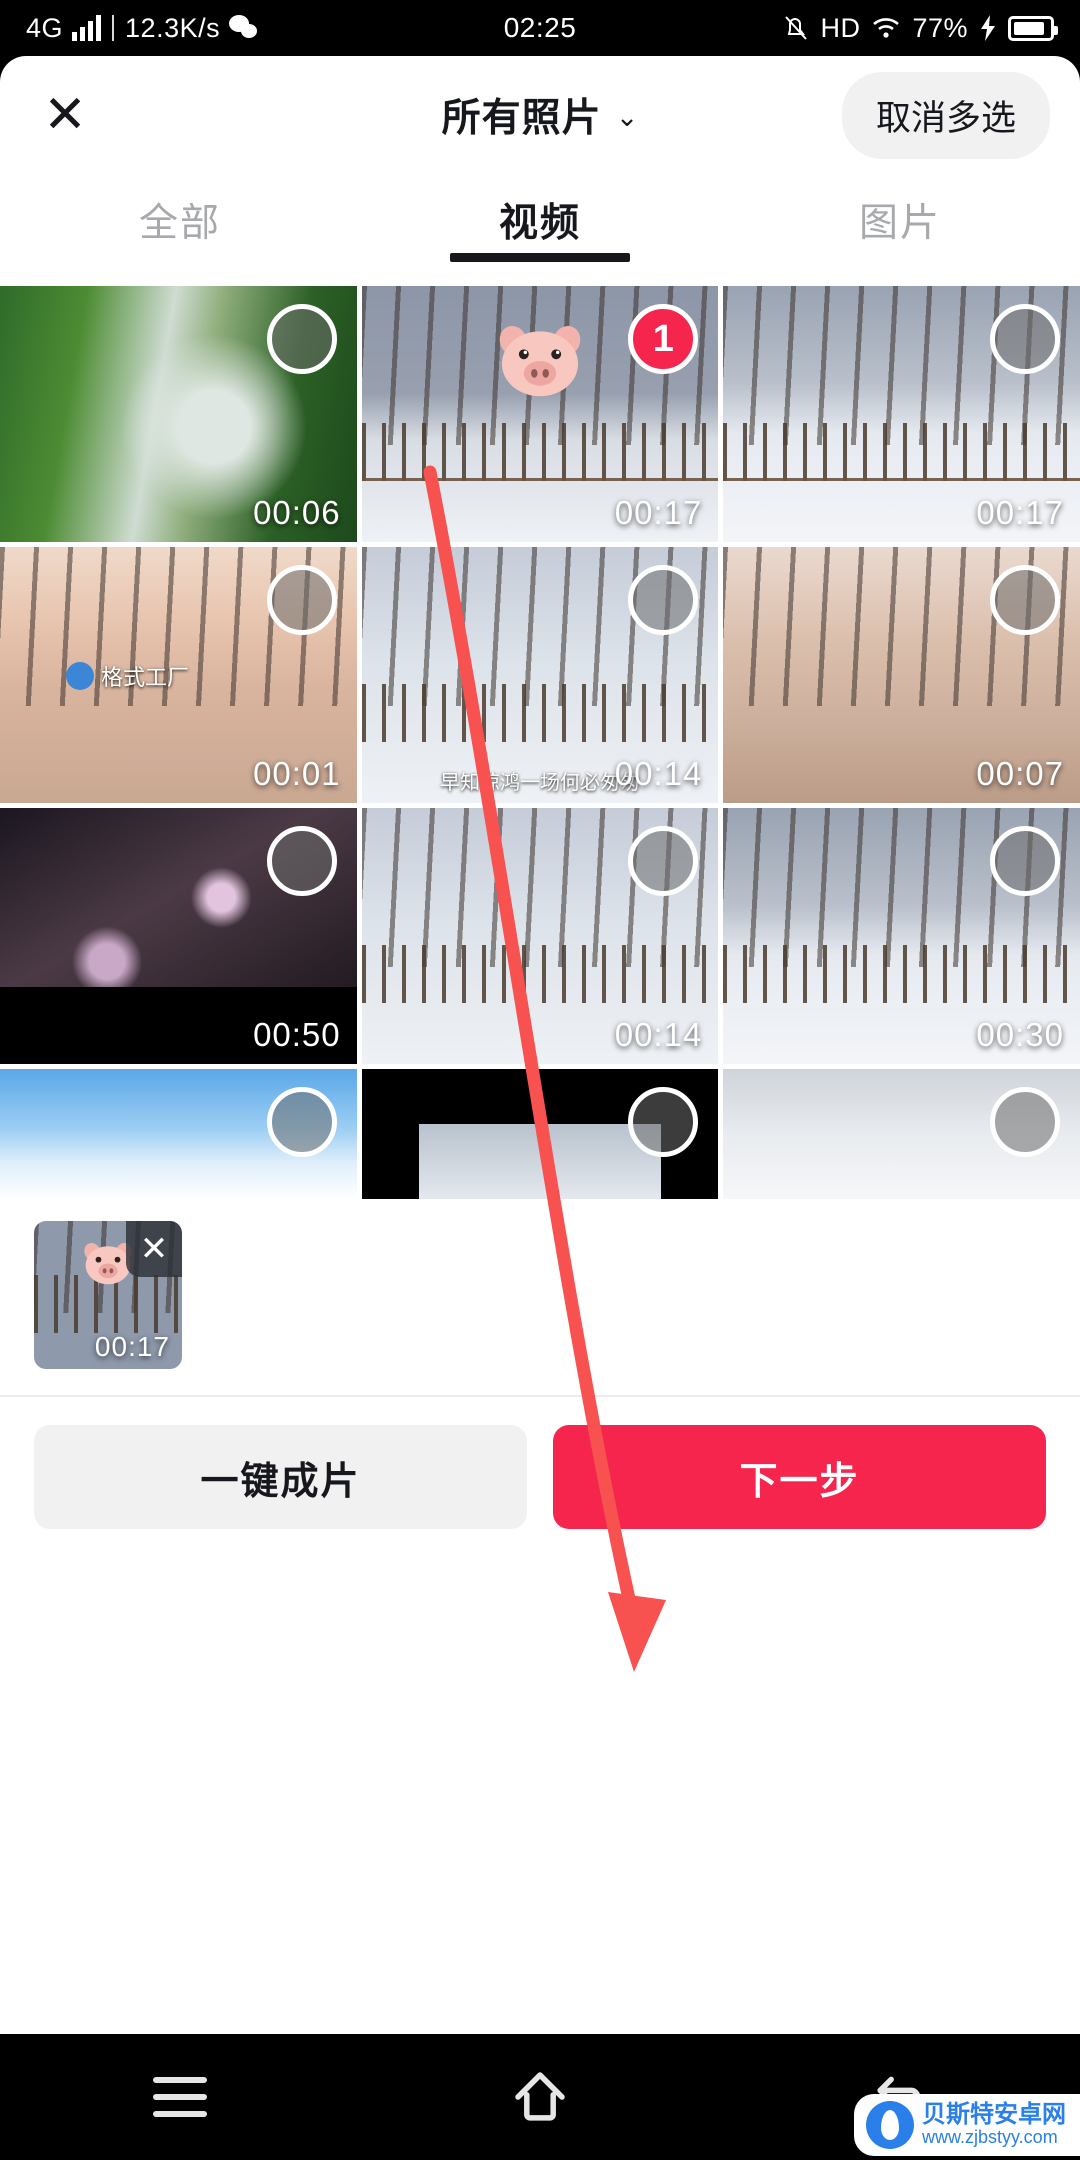 Image resolution: width=1080 pixels, height=2160 pixels. I want to click on tab-video: 视频, so click(540, 211).